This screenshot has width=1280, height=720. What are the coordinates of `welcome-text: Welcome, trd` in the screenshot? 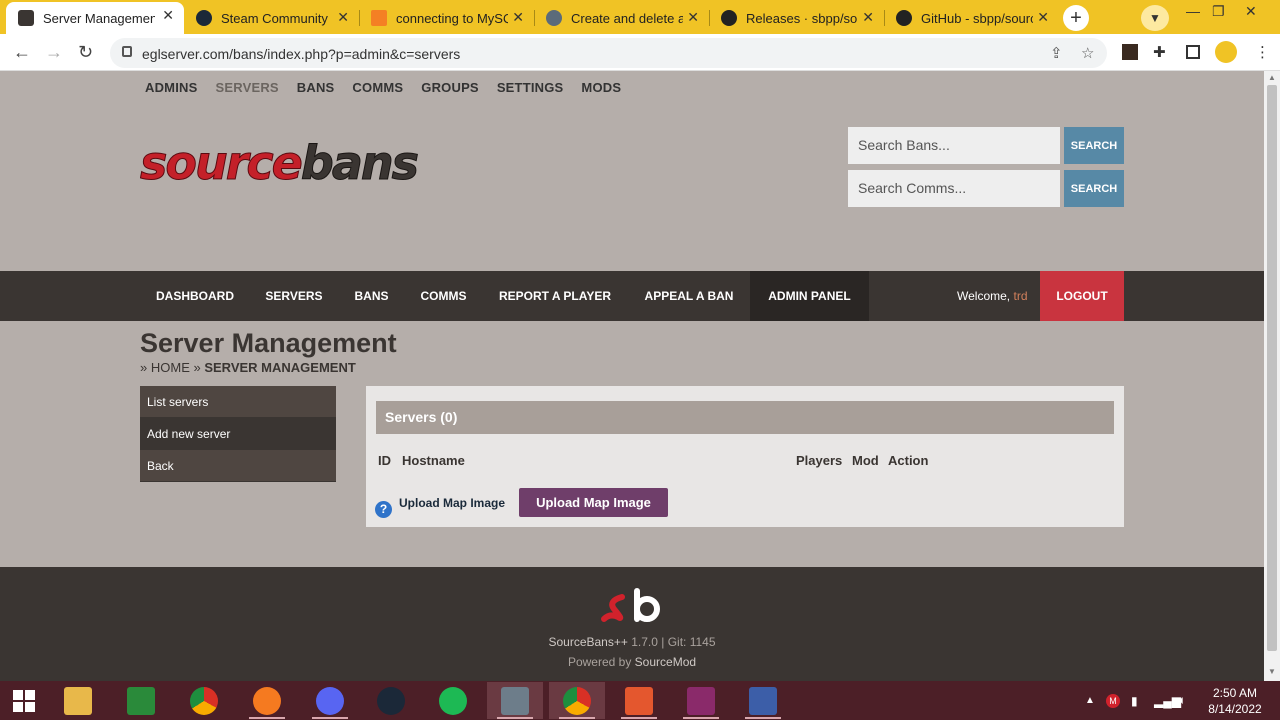 It's located at (992, 296).